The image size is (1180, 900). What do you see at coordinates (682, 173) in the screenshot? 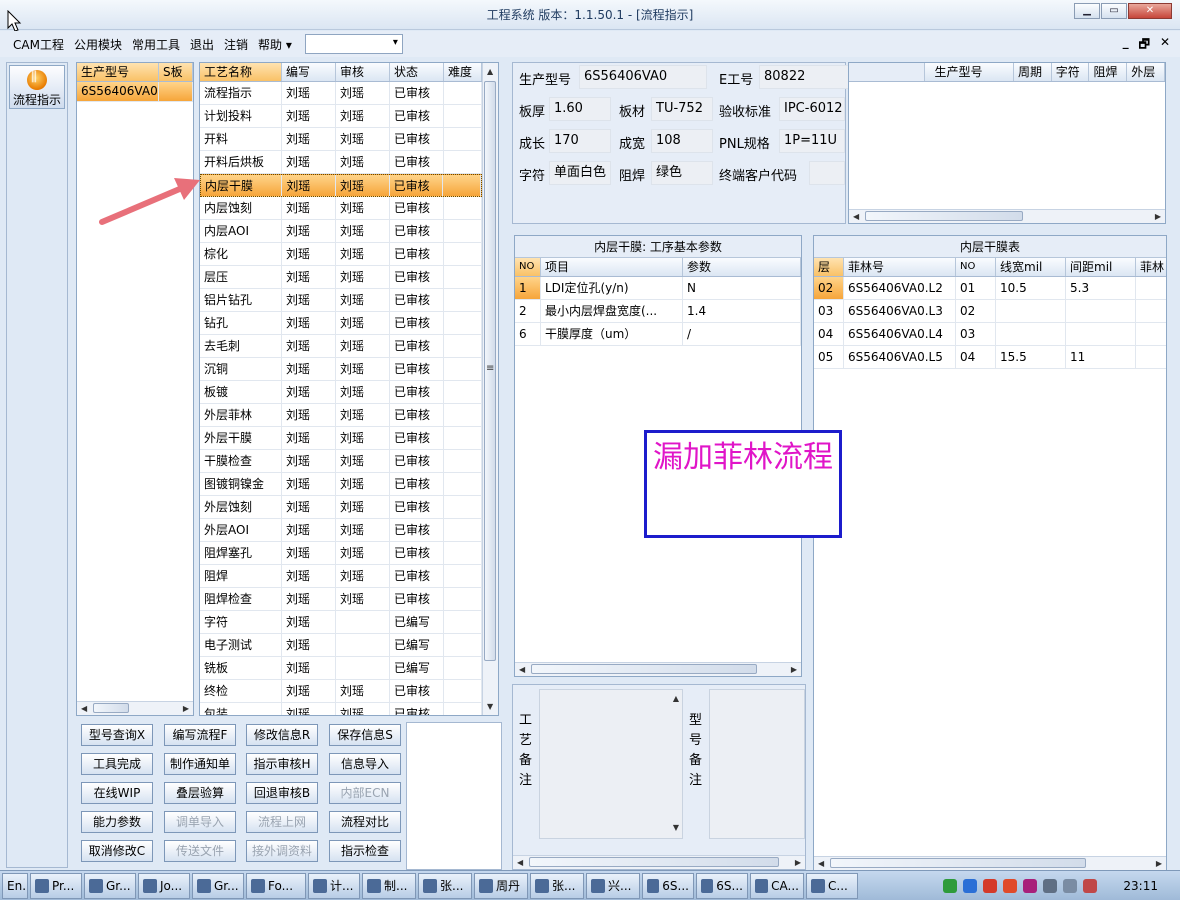
I see `mask-value: 绿色` at bounding box center [682, 173].